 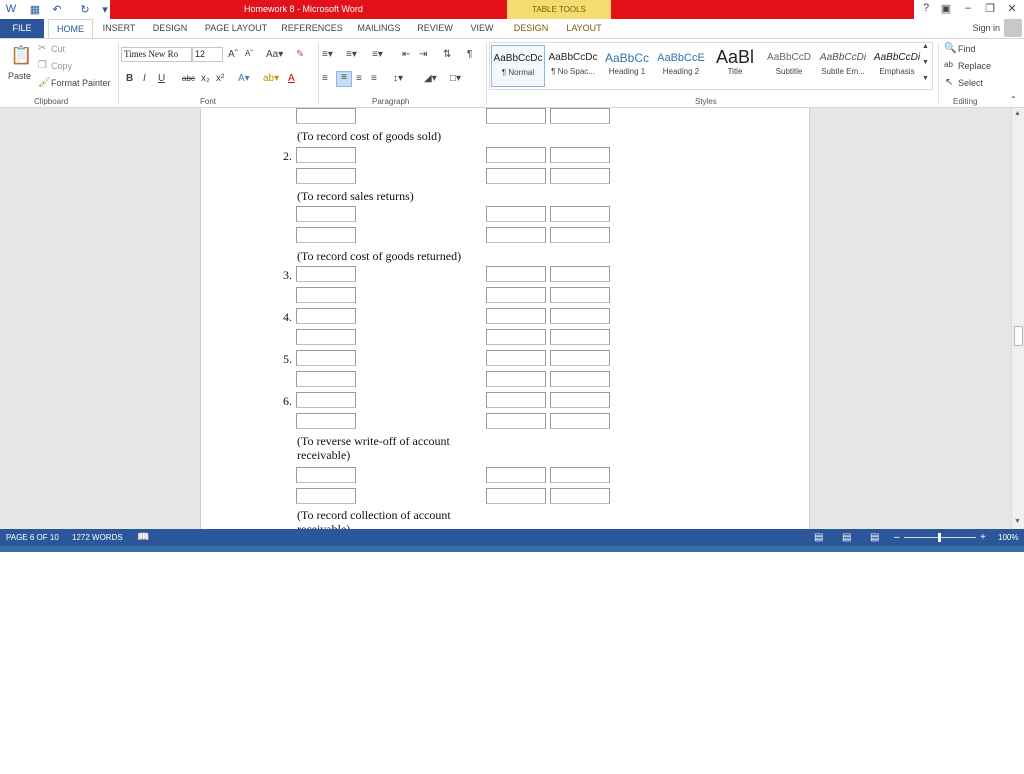 I want to click on scroll-up-icon: ▲, so click(x=1017, y=113).